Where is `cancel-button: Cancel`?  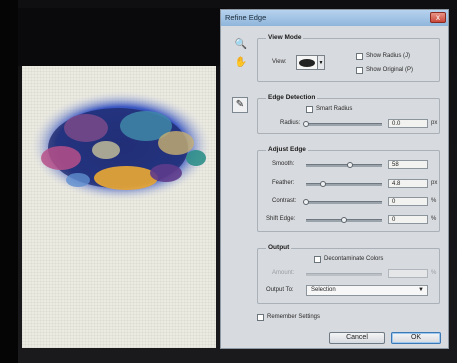
cancel-button: Cancel is located at coordinates (357, 338).